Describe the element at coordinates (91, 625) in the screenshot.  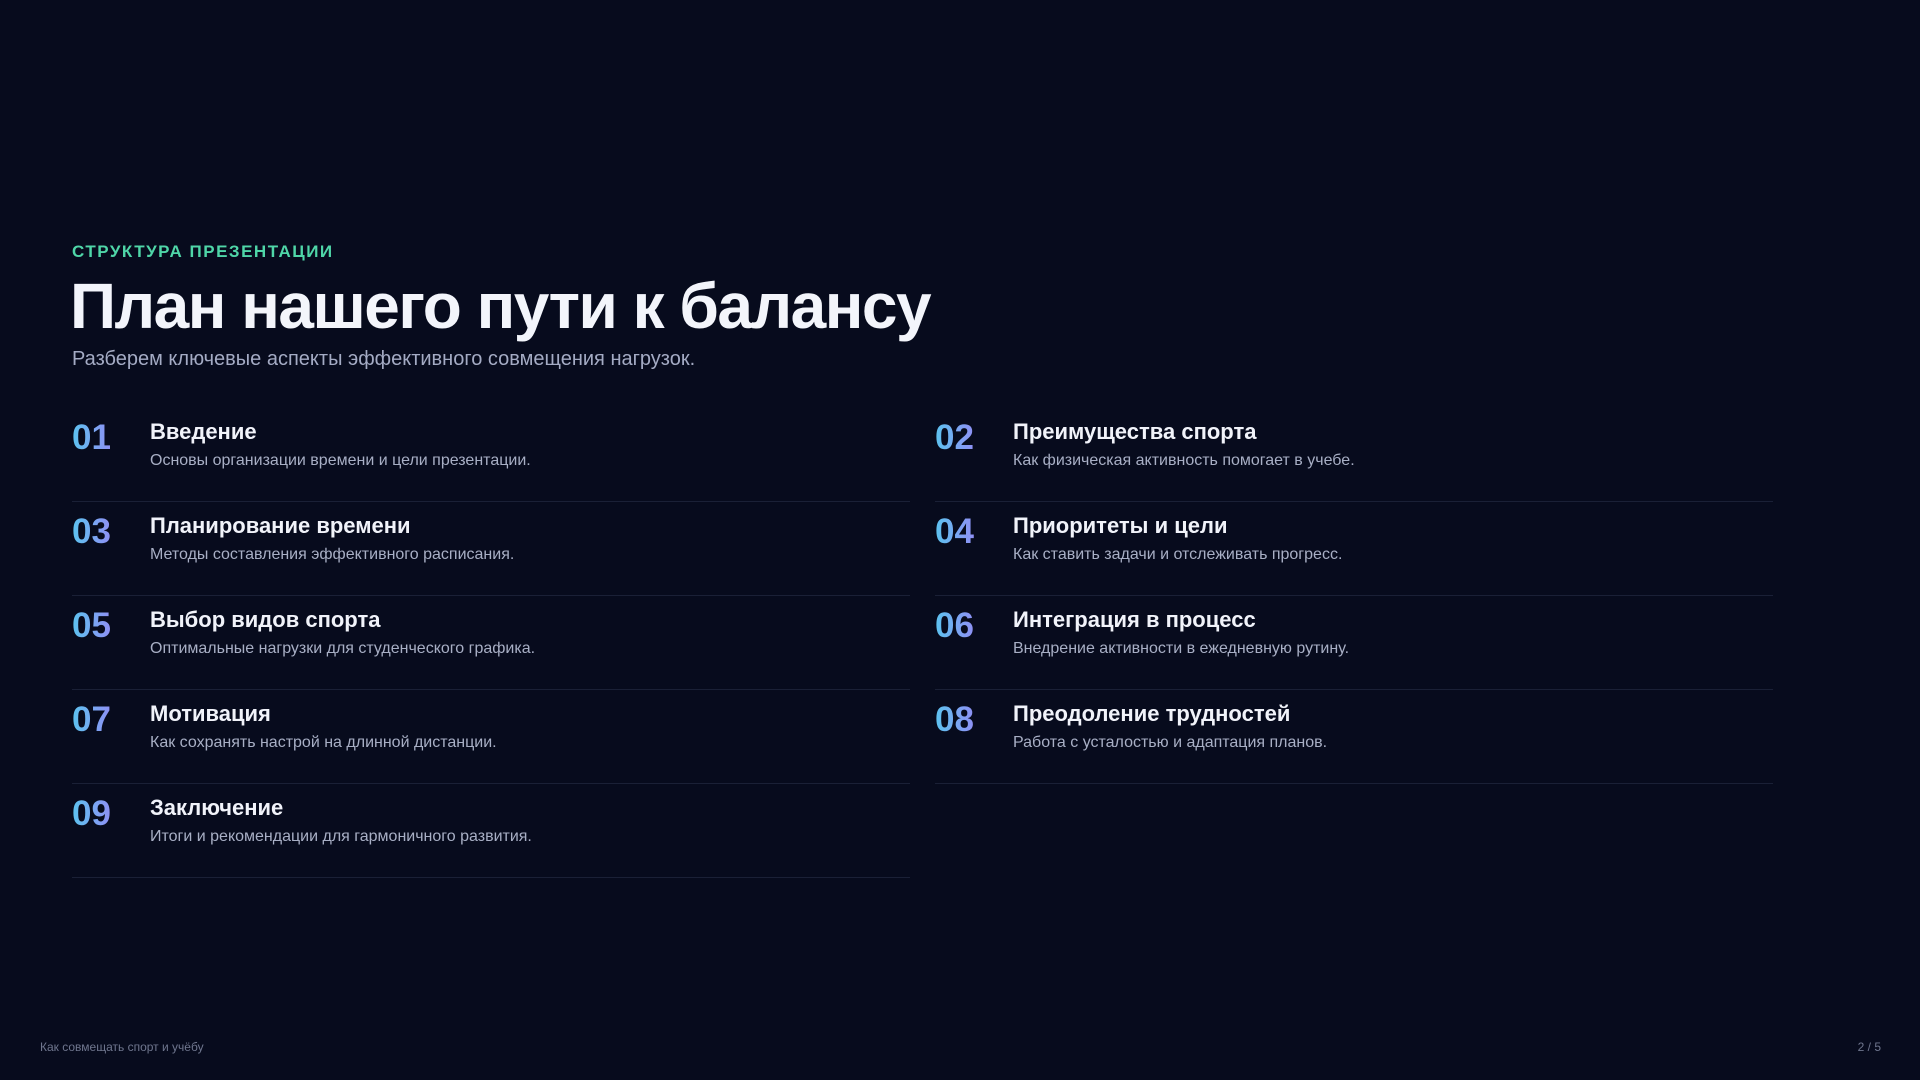
I see `agenda-item-number: 05` at that location.